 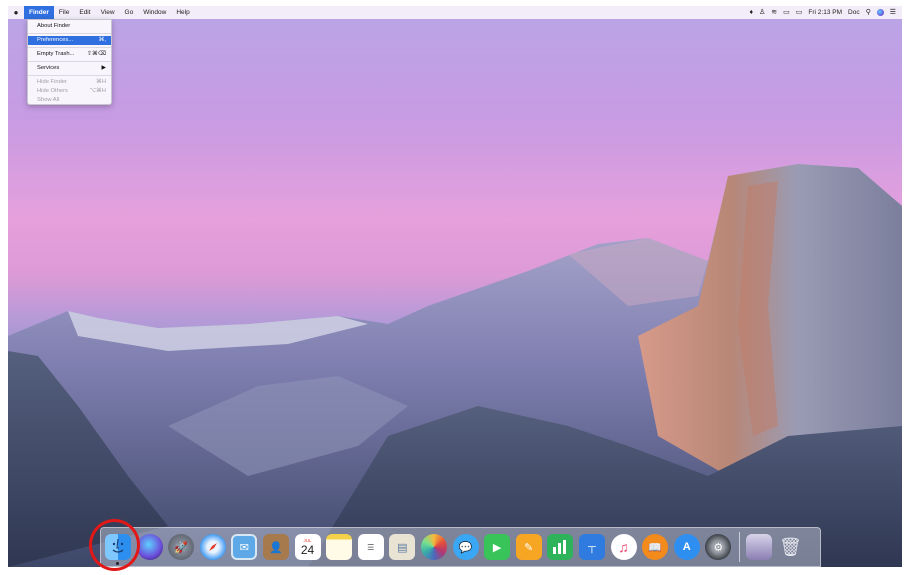 I want to click on menu-window: Window, so click(x=154, y=12).